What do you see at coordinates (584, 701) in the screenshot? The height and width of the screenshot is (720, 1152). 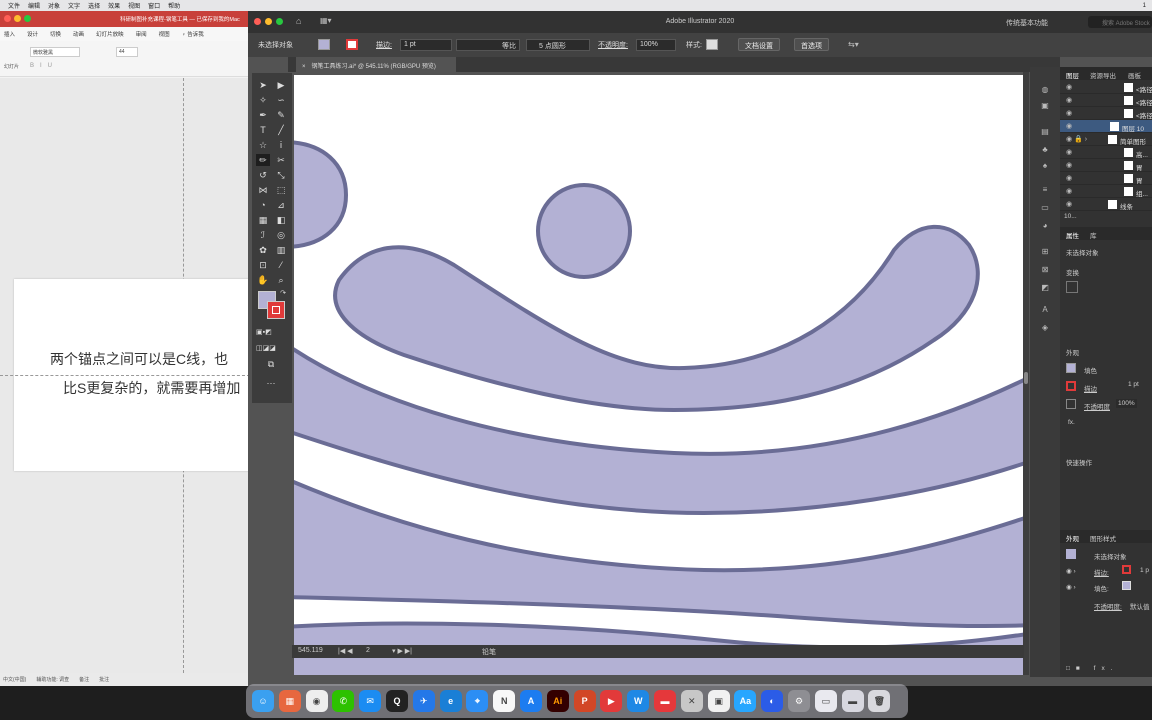 I see `dock-powerpoint-icon: P` at bounding box center [584, 701].